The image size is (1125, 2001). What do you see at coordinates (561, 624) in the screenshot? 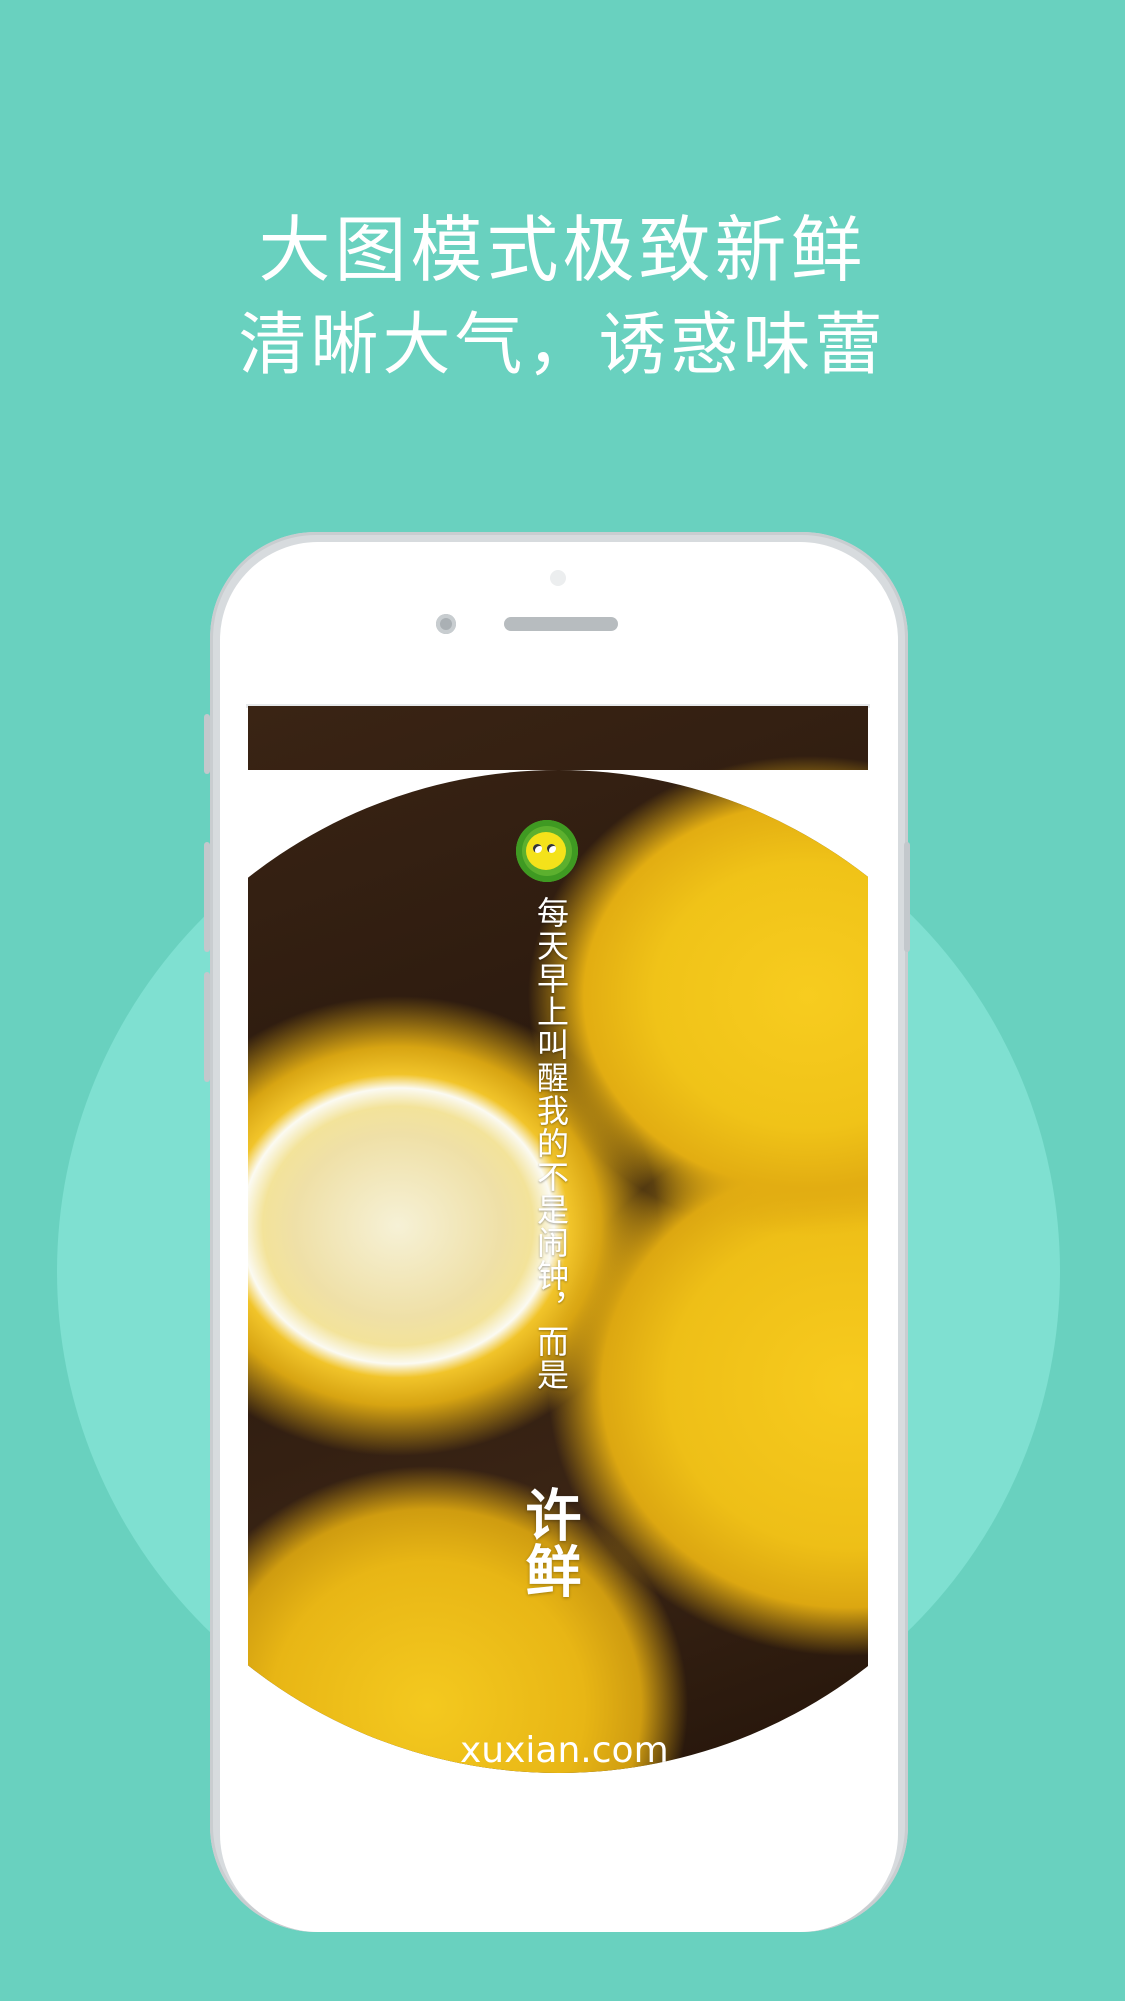
I see `earpiece-speaker` at bounding box center [561, 624].